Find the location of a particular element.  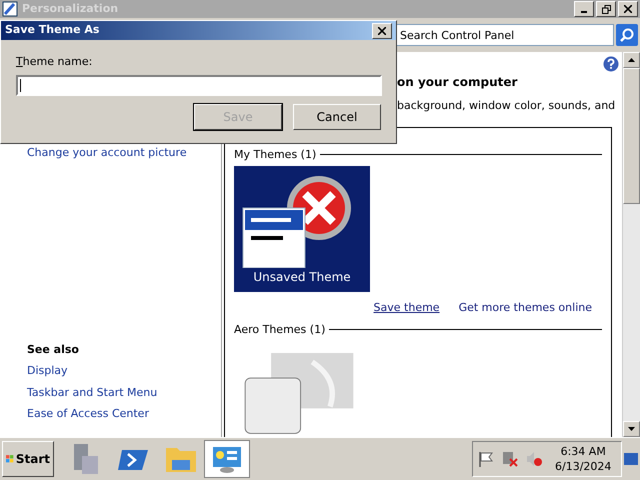

page-description: background, window color, sounds, and is located at coordinates (506, 106).